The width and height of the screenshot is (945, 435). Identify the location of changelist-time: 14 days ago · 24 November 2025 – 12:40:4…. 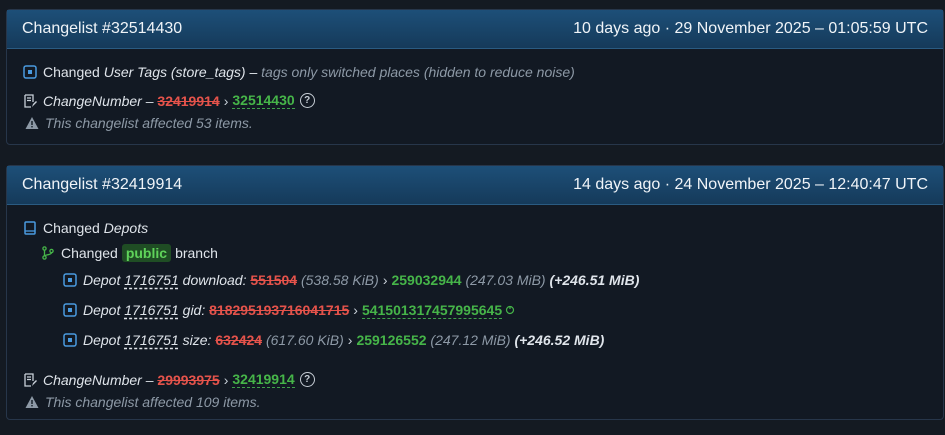
(750, 184).